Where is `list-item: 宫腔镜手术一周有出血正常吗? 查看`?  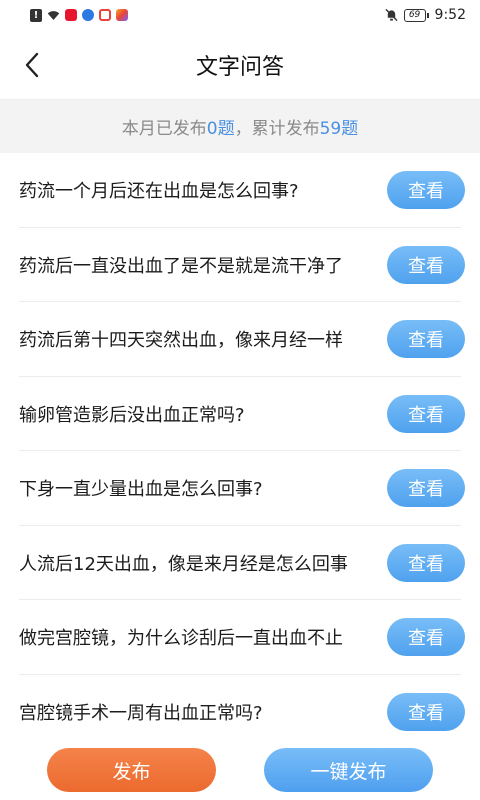
list-item: 宫腔镜手术一周有出血正常吗? 查看 is located at coordinates (240, 712).